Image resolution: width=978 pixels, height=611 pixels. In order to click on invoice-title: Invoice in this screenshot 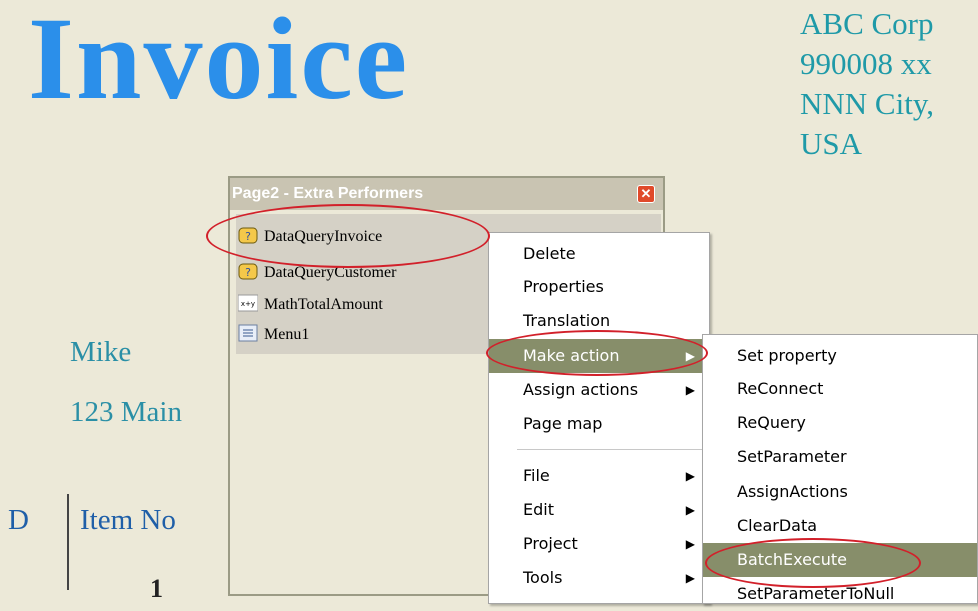, I will do `click(219, 62)`.